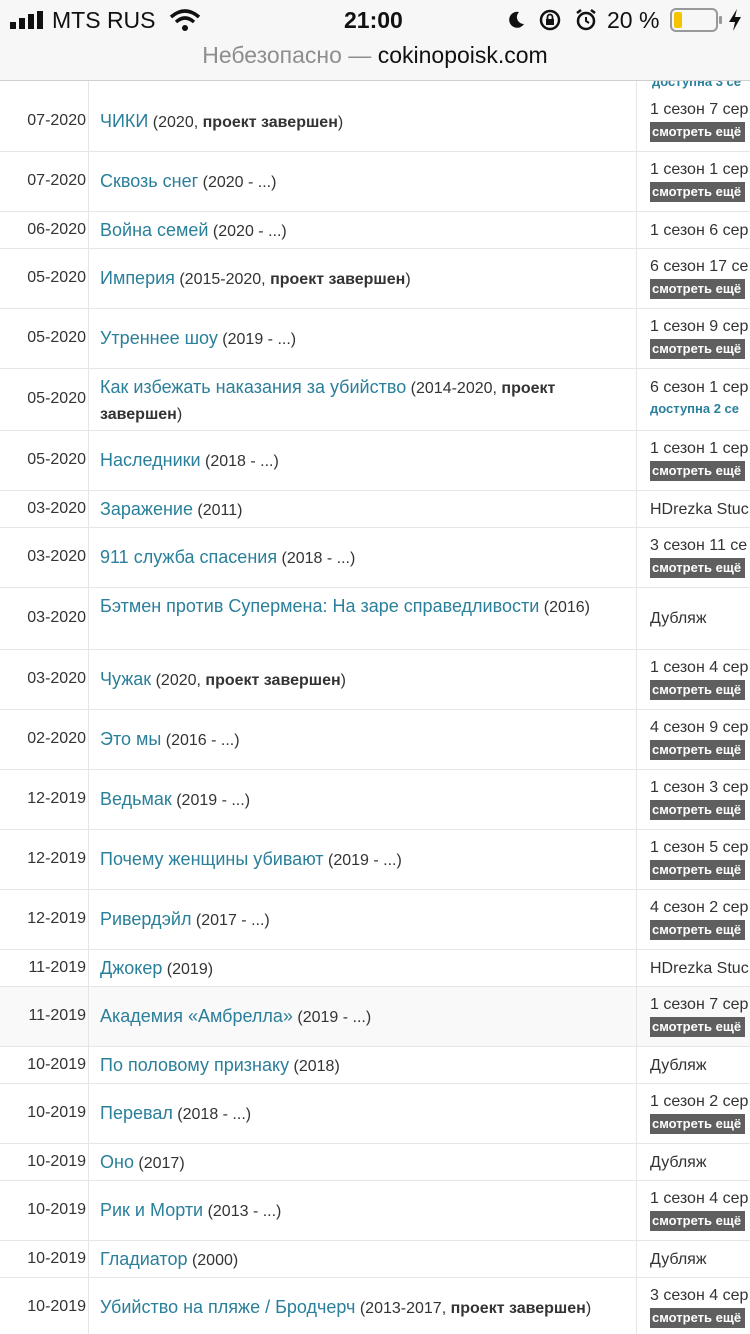  Describe the element at coordinates (144, 1259) in the screenshot. I see `title-link: Гладиатор` at that location.